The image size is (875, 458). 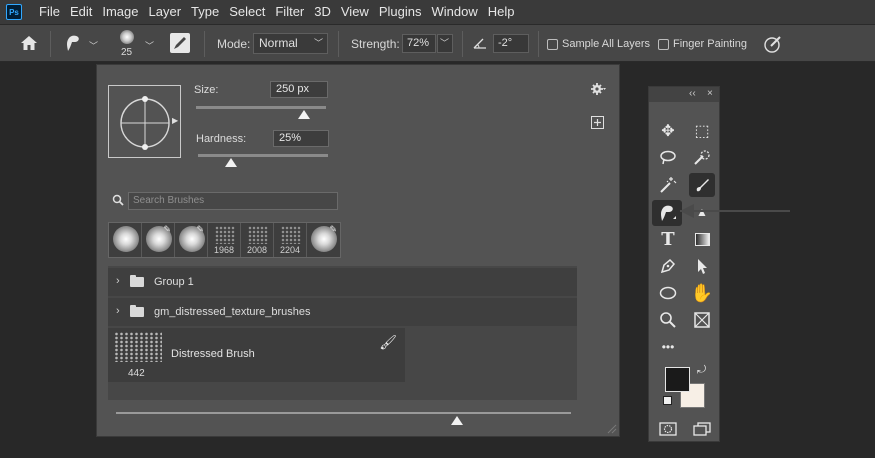 I want to click on menu-plugins: Plugins, so click(x=400, y=12).